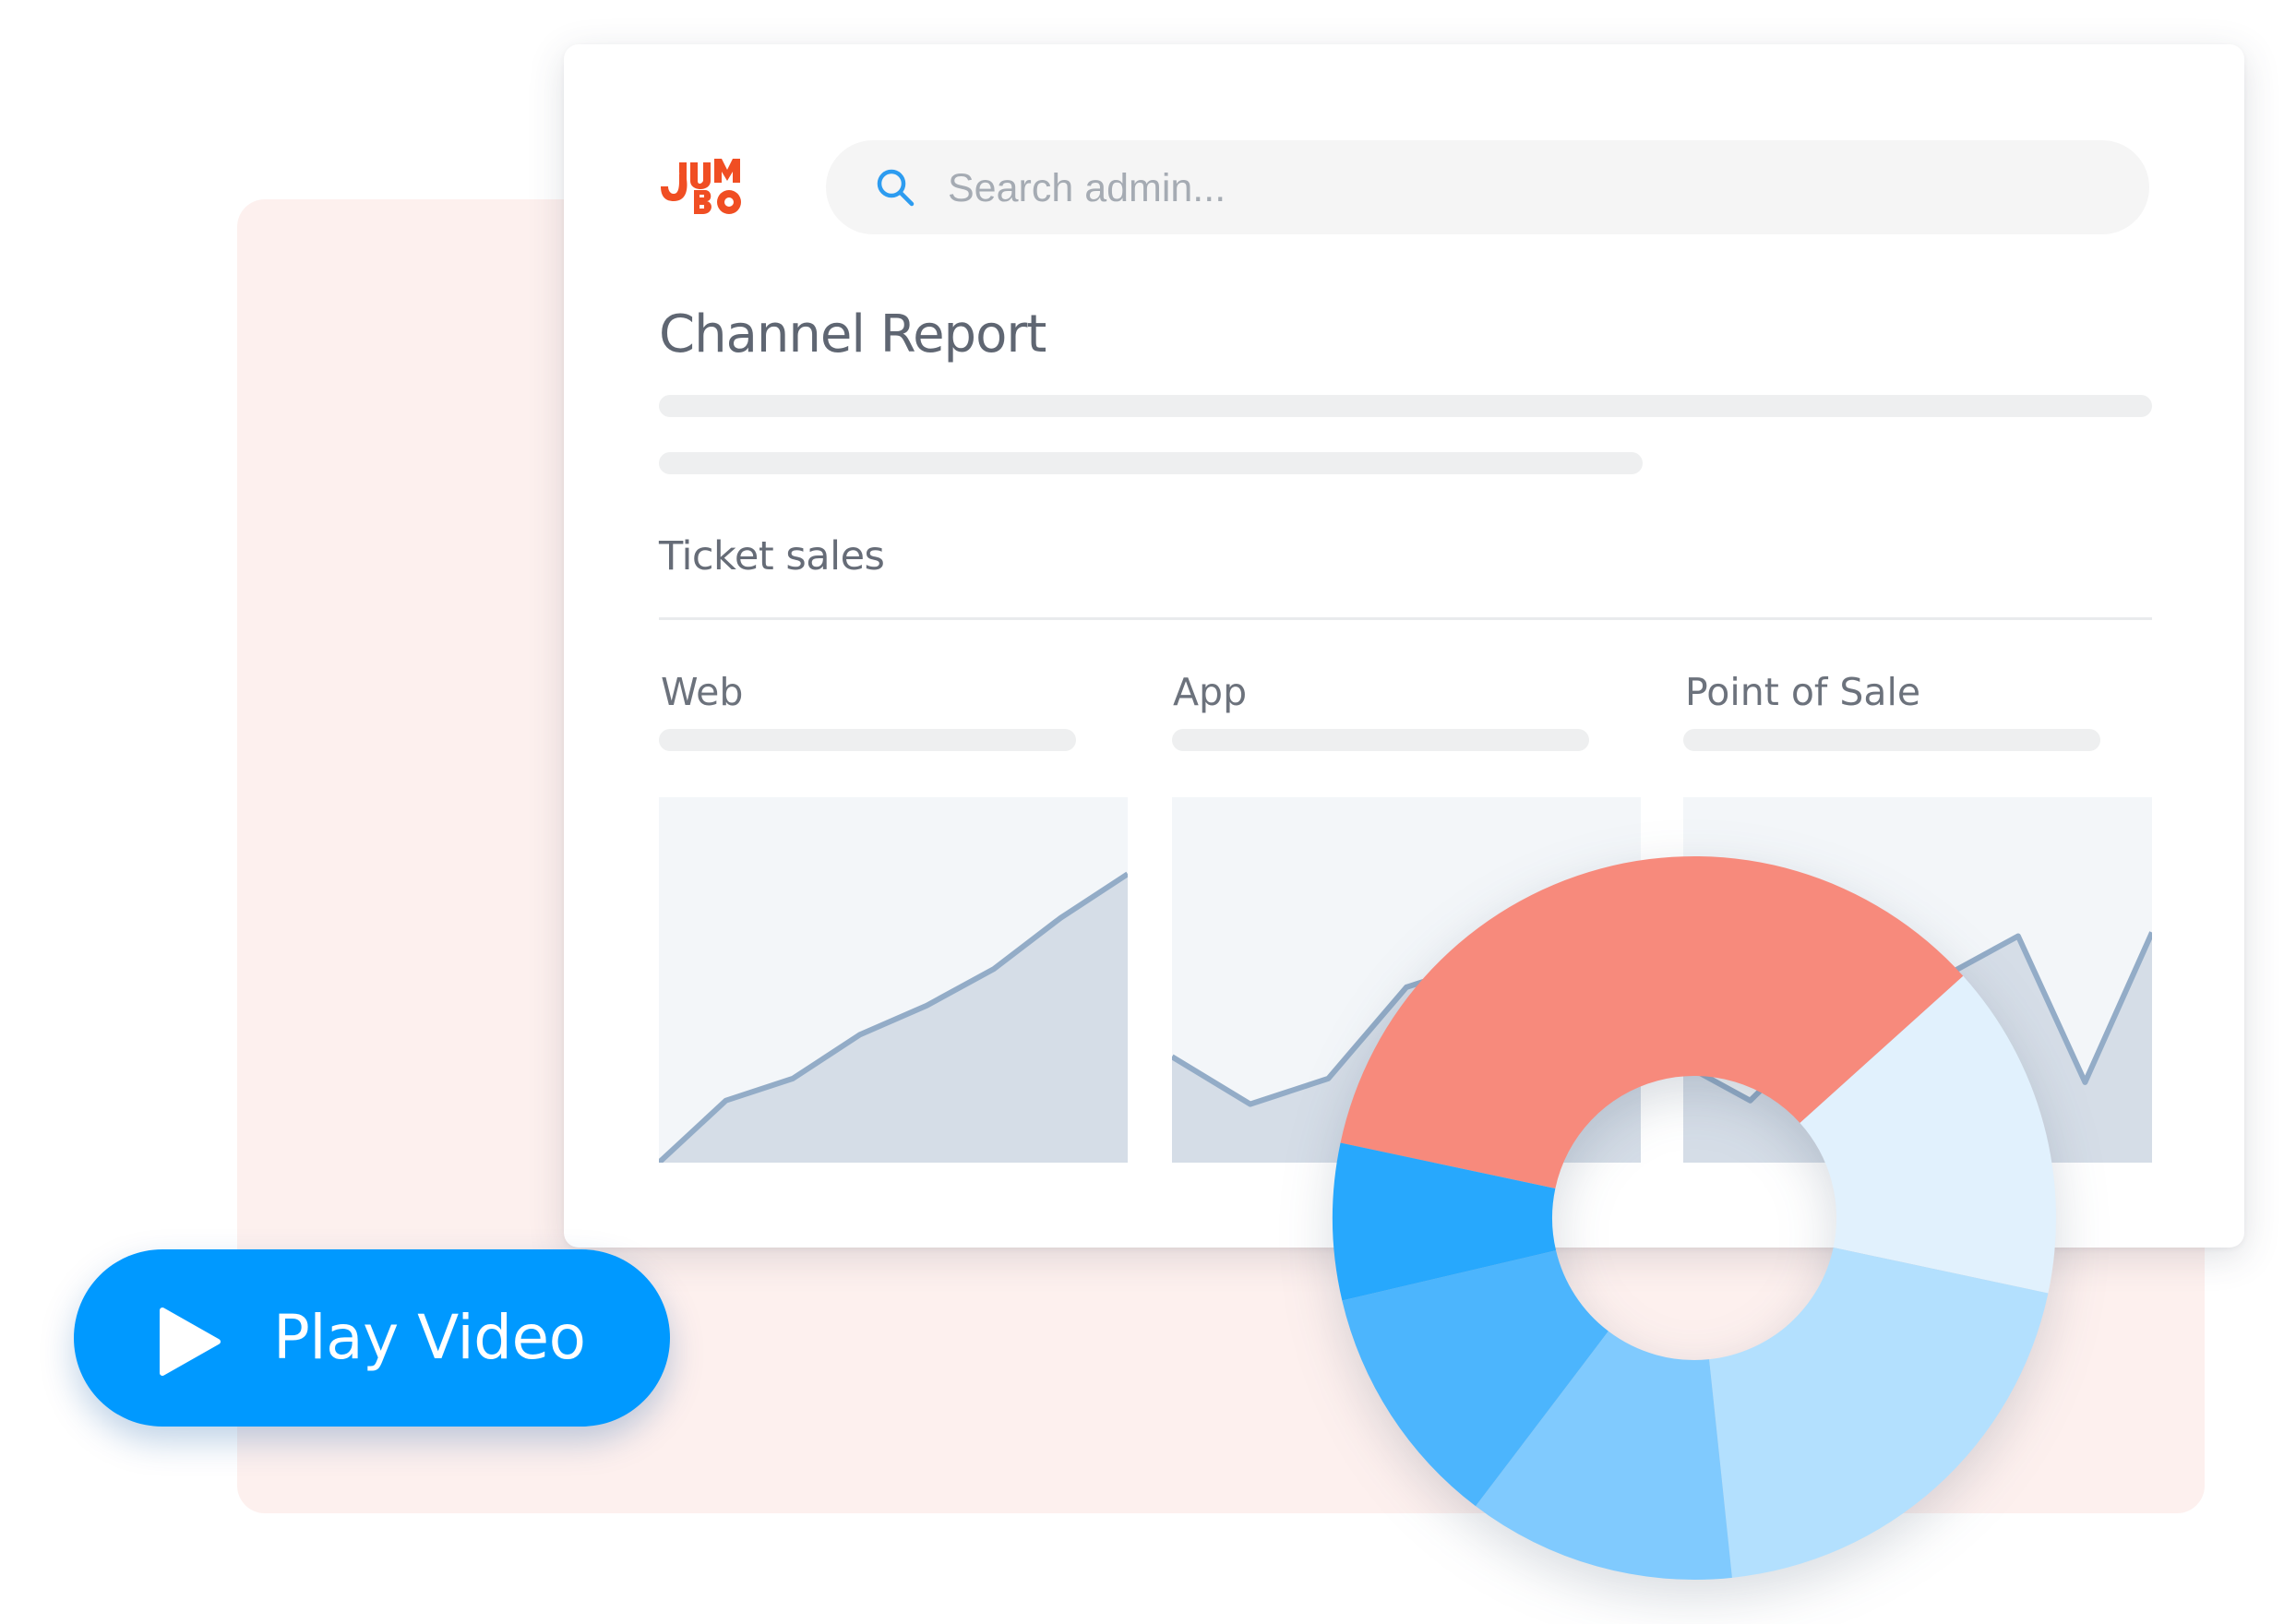 The width and height of the screenshot is (2296, 1624). What do you see at coordinates (1879, 1413) in the screenshot?
I see `donut-slice` at bounding box center [1879, 1413].